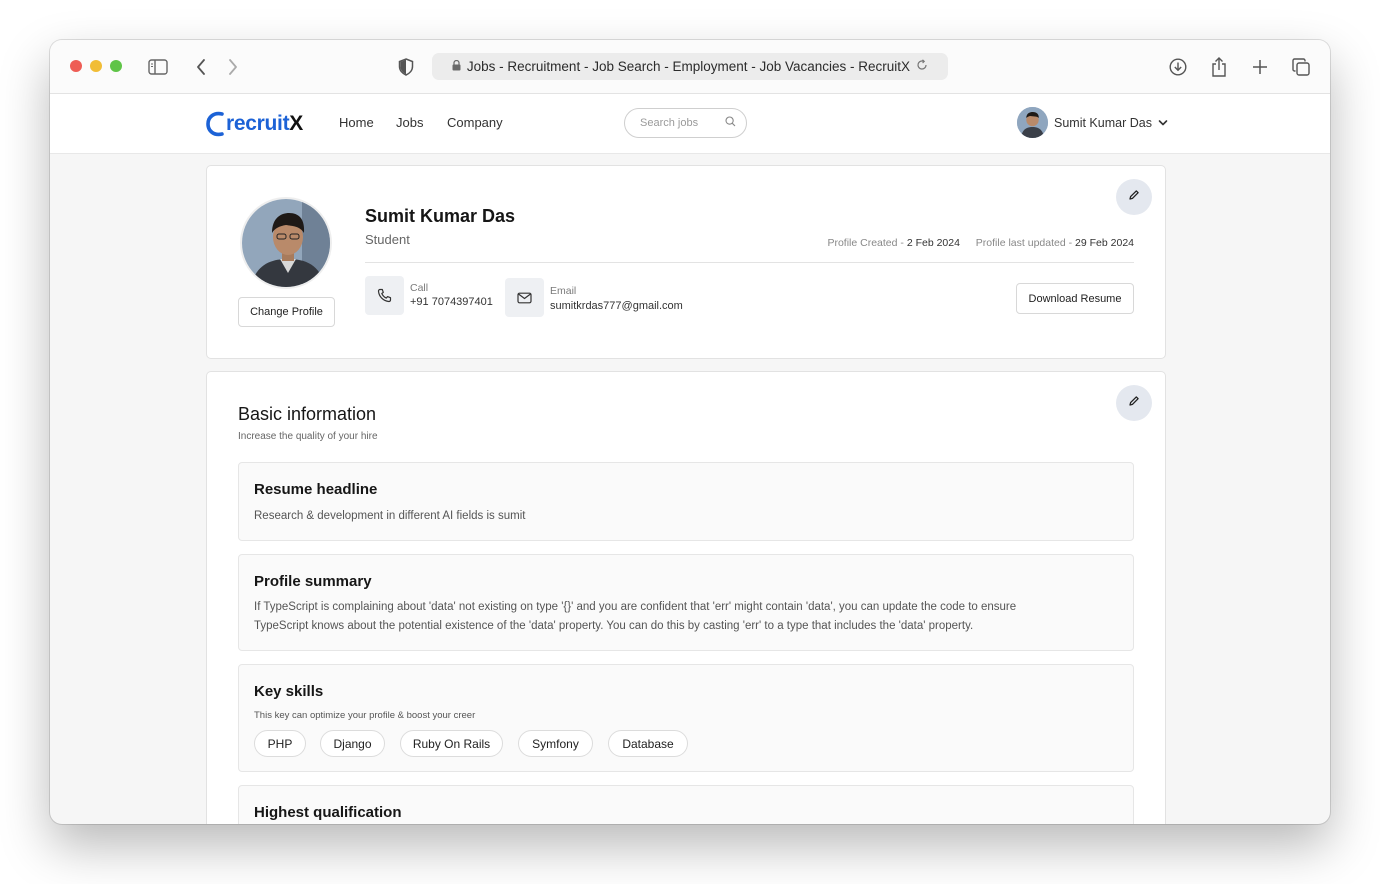  What do you see at coordinates (289, 691) in the screenshot?
I see `key-skills-title: Key skills` at bounding box center [289, 691].